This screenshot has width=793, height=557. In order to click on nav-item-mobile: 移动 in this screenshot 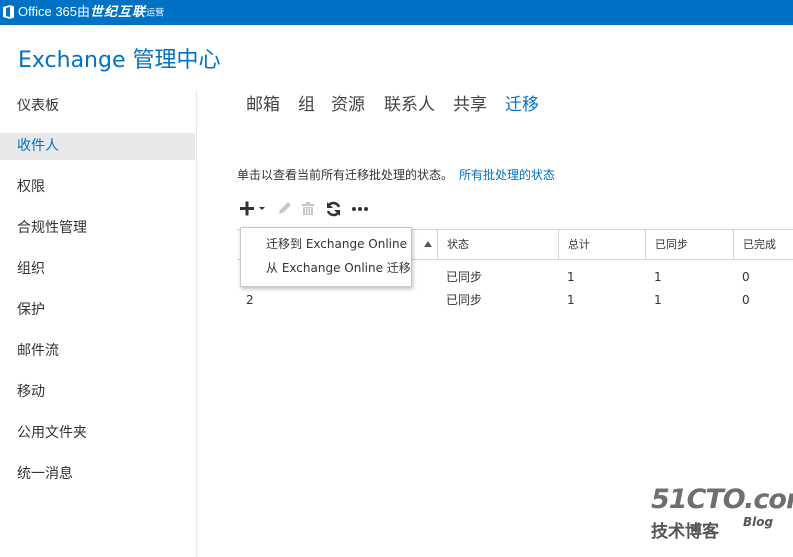, I will do `click(97, 392)`.